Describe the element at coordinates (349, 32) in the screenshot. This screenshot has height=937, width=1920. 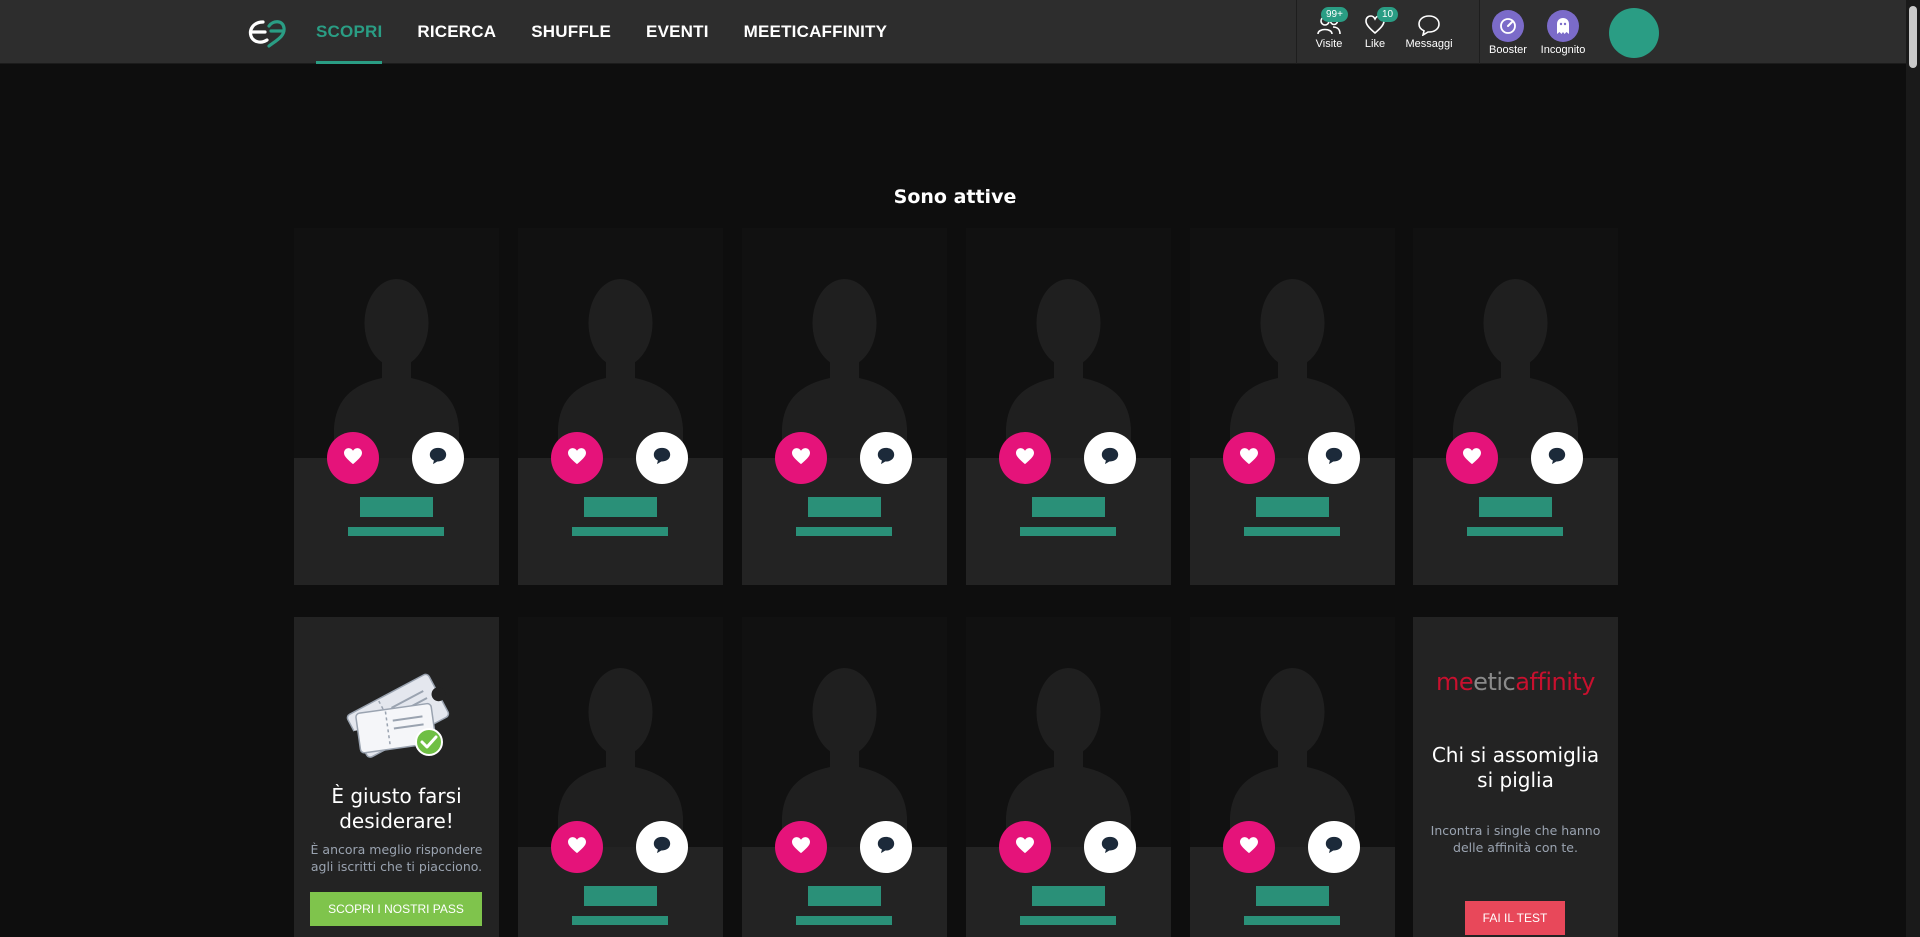
I see `nav-scopri: SCOPRI` at that location.